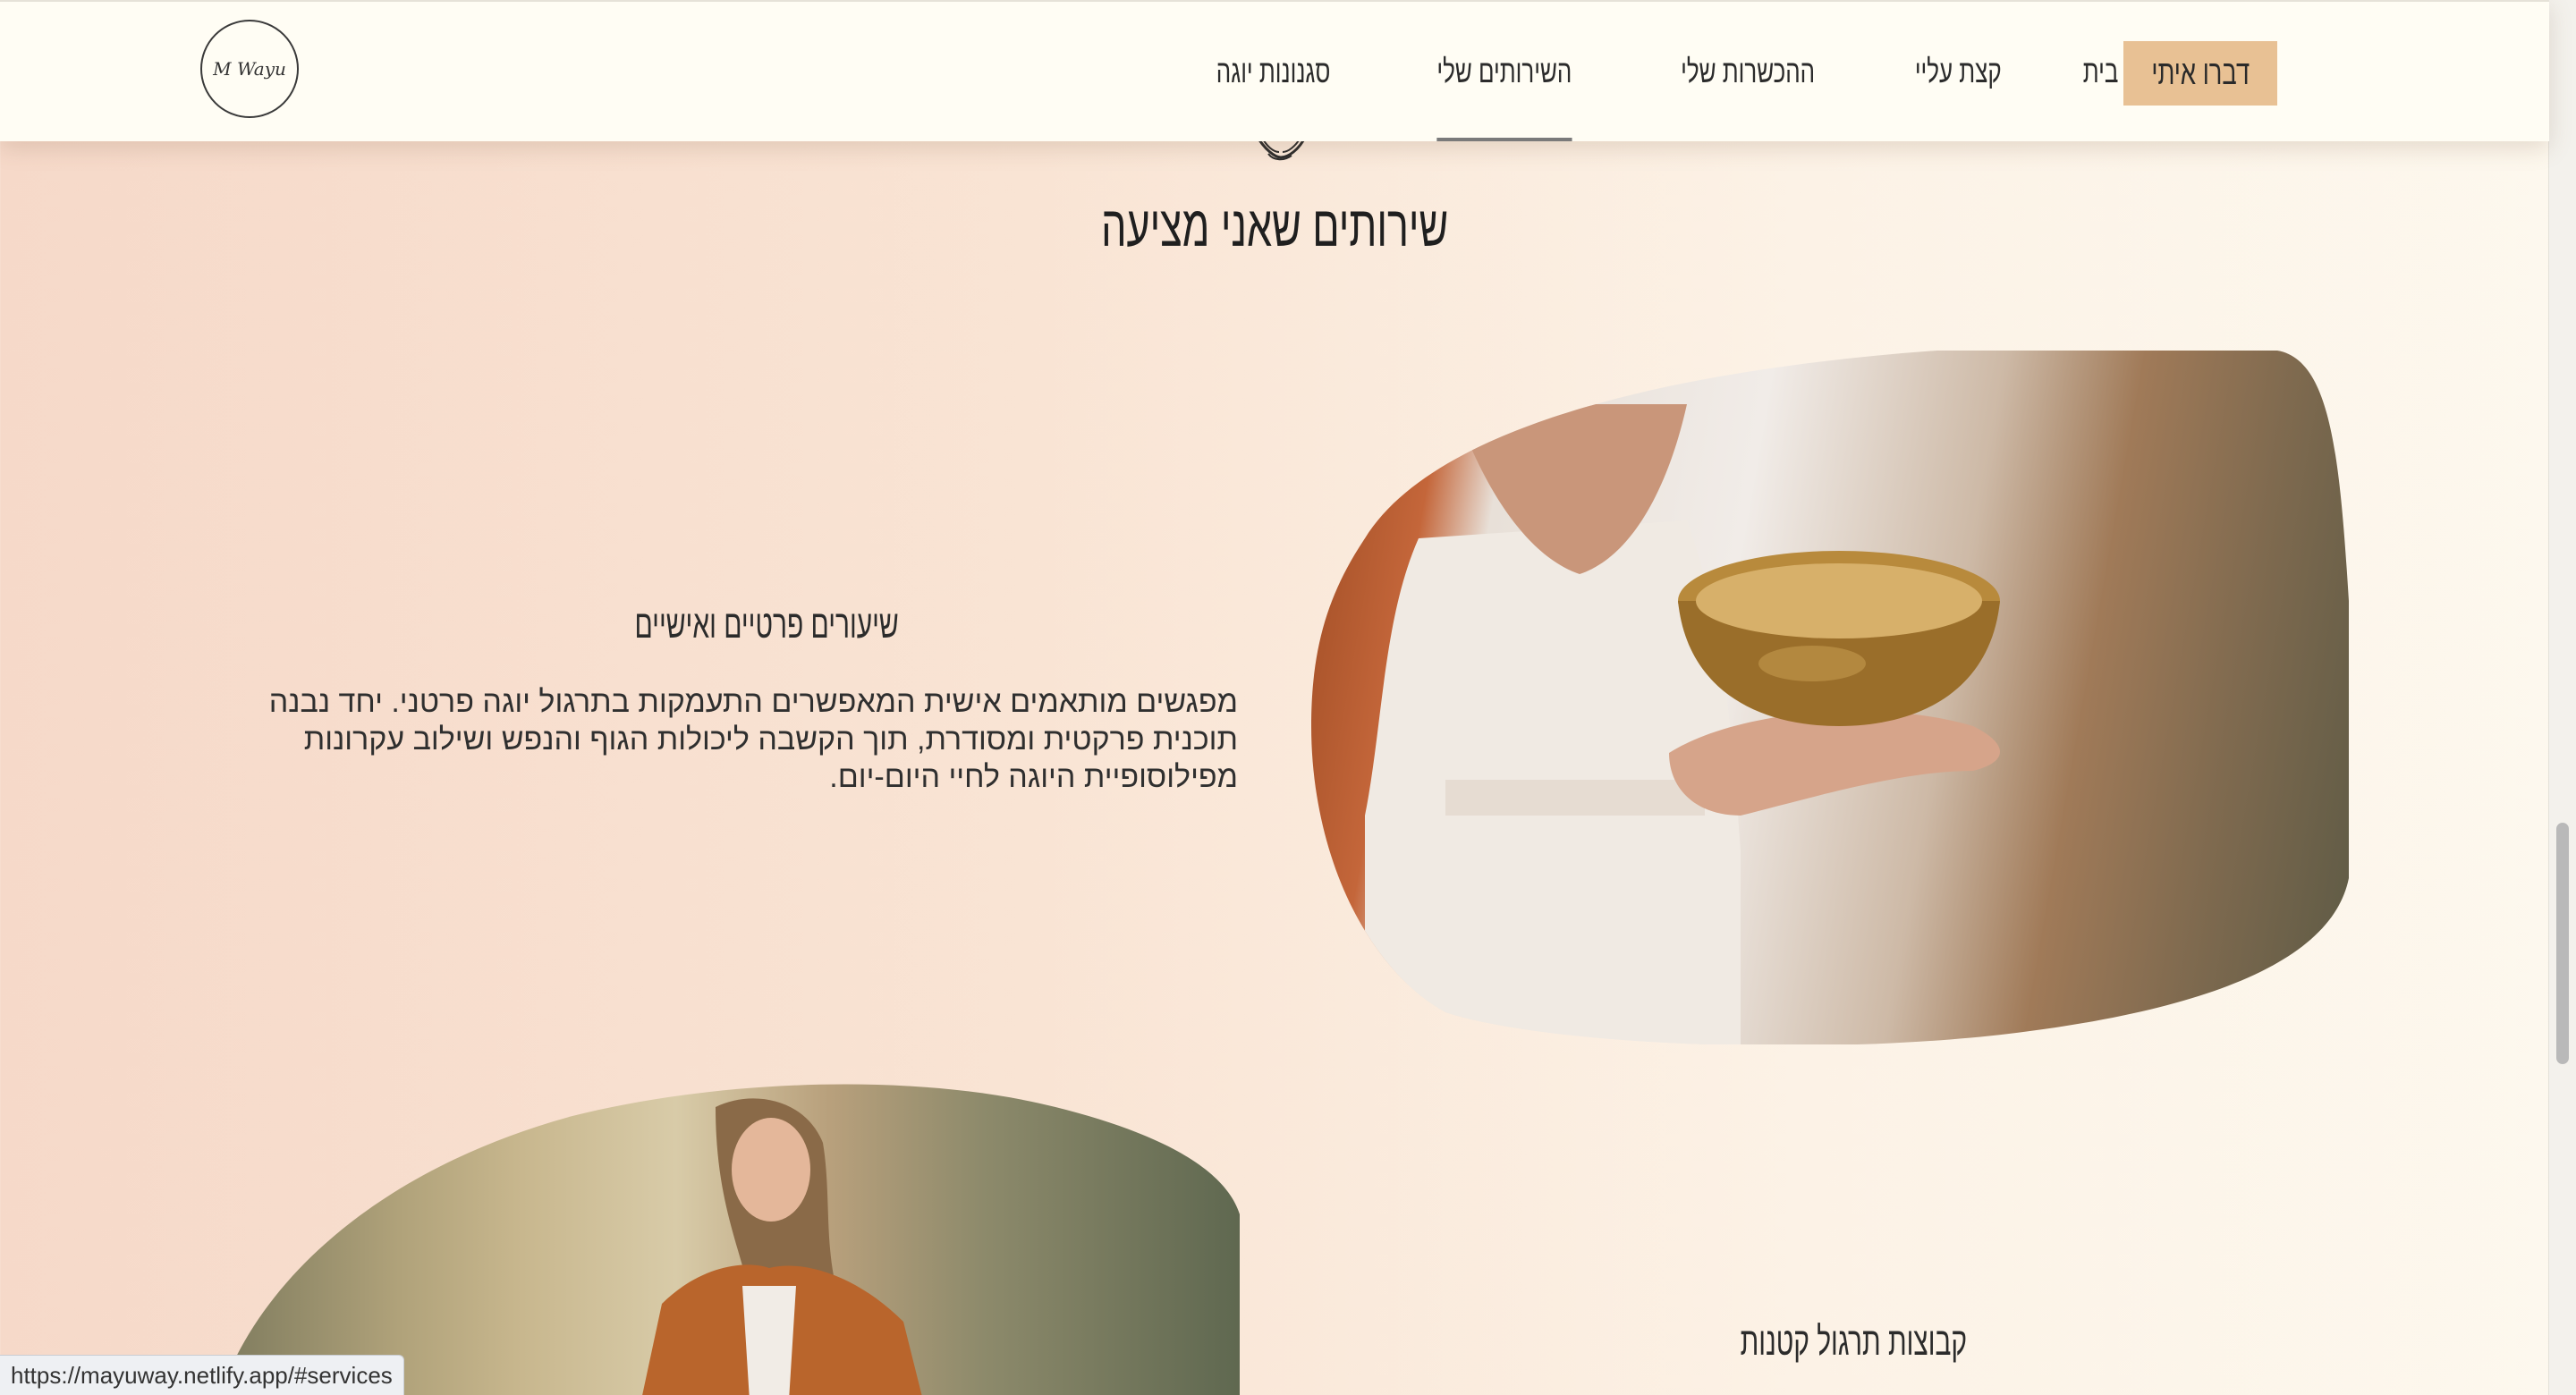 This screenshot has height=1395, width=2576. What do you see at coordinates (1958, 71) in the screenshot?
I see `nav-item-about: קצת עליי` at bounding box center [1958, 71].